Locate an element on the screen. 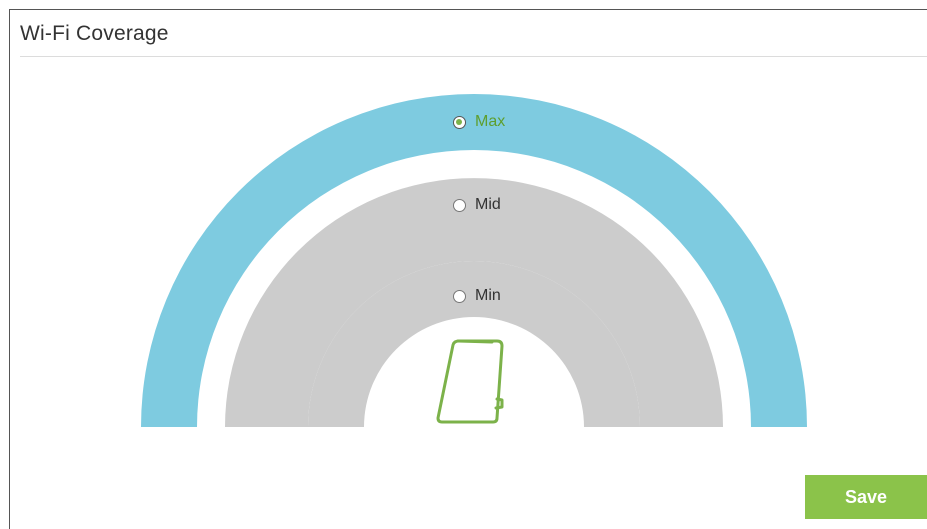 Image resolution: width=927 pixels, height=529 pixels. coverage-option-mid: Mid is located at coordinates (477, 205).